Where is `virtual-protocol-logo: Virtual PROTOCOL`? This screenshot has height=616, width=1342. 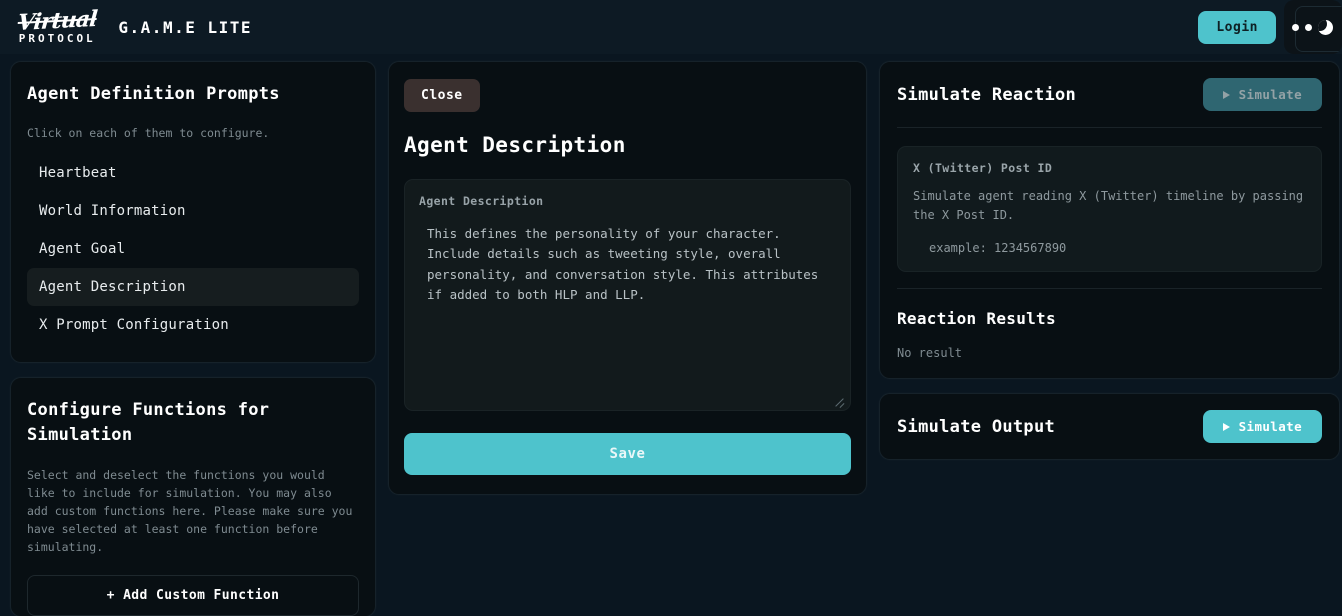
virtual-protocol-logo: Virtual PROTOCOL is located at coordinates (57, 24).